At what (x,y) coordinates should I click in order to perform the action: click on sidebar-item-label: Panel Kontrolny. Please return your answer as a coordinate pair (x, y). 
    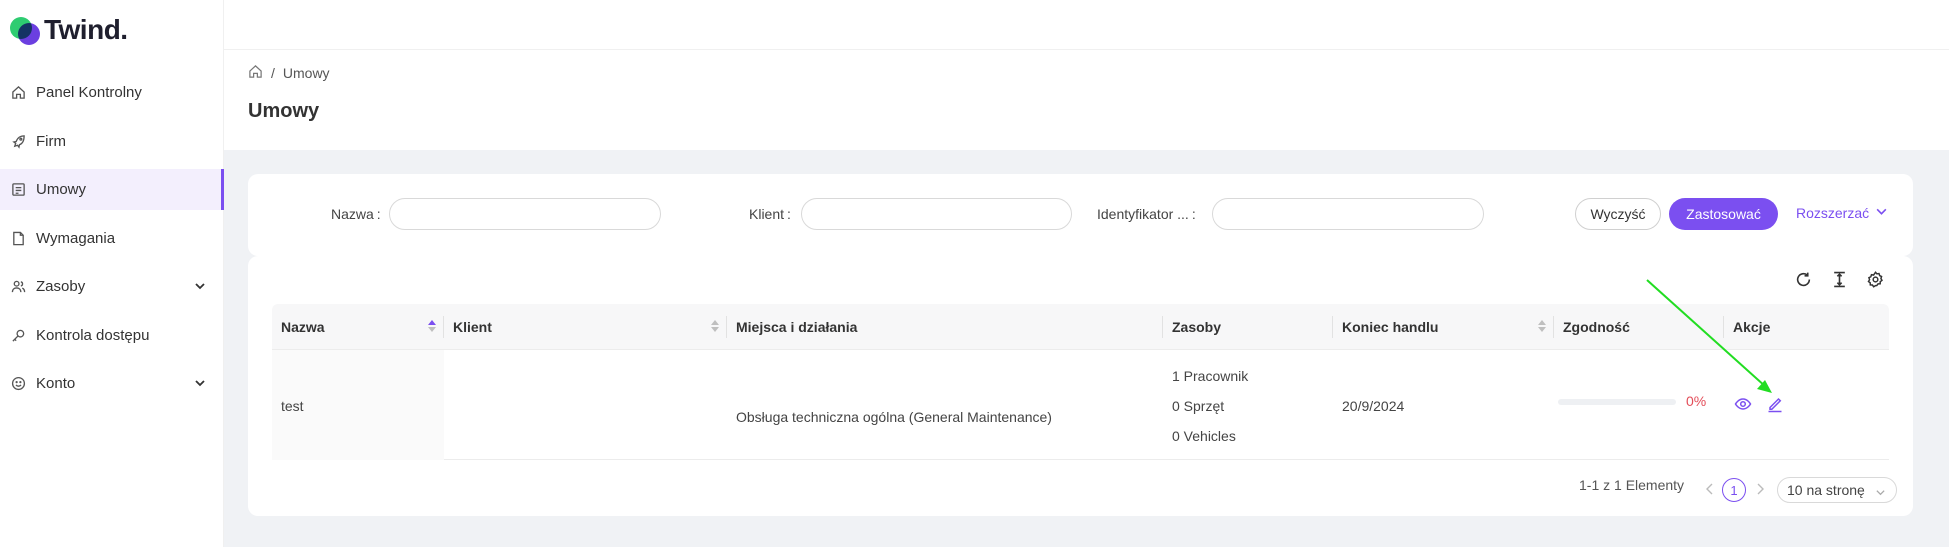
    Looking at the image, I should click on (89, 92).